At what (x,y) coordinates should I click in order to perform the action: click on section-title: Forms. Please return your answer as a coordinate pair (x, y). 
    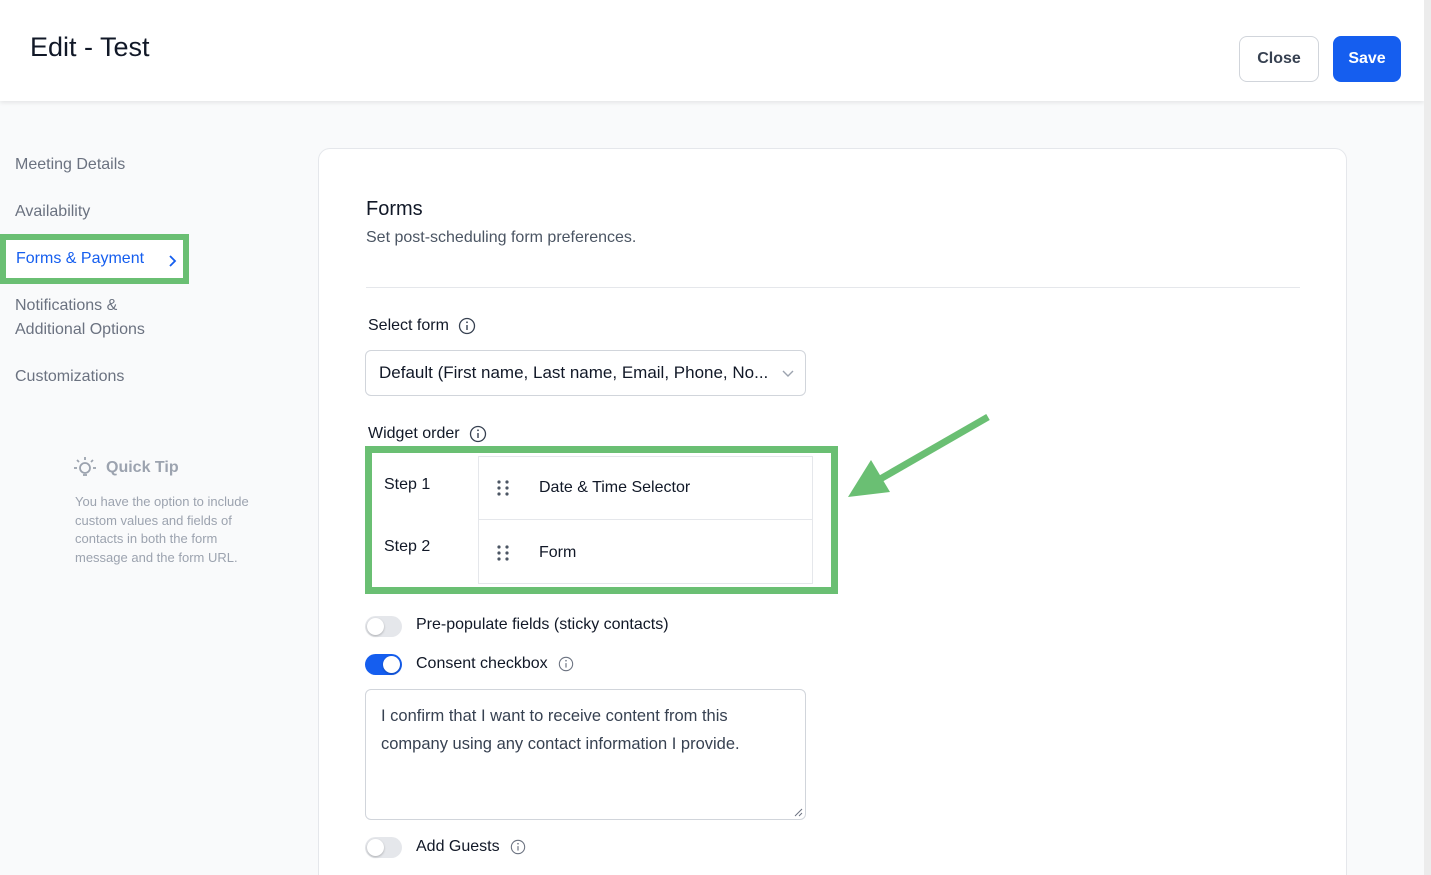
    Looking at the image, I should click on (394, 209).